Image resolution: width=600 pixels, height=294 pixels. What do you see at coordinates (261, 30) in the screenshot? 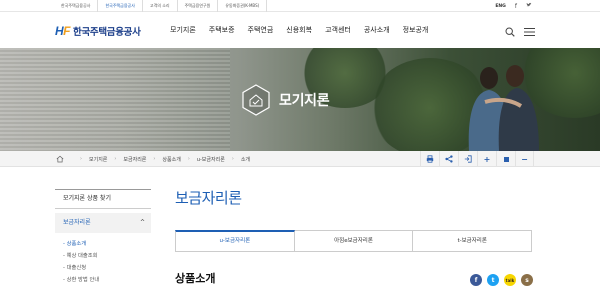
I see `nav-pension: 주택연금` at bounding box center [261, 30].